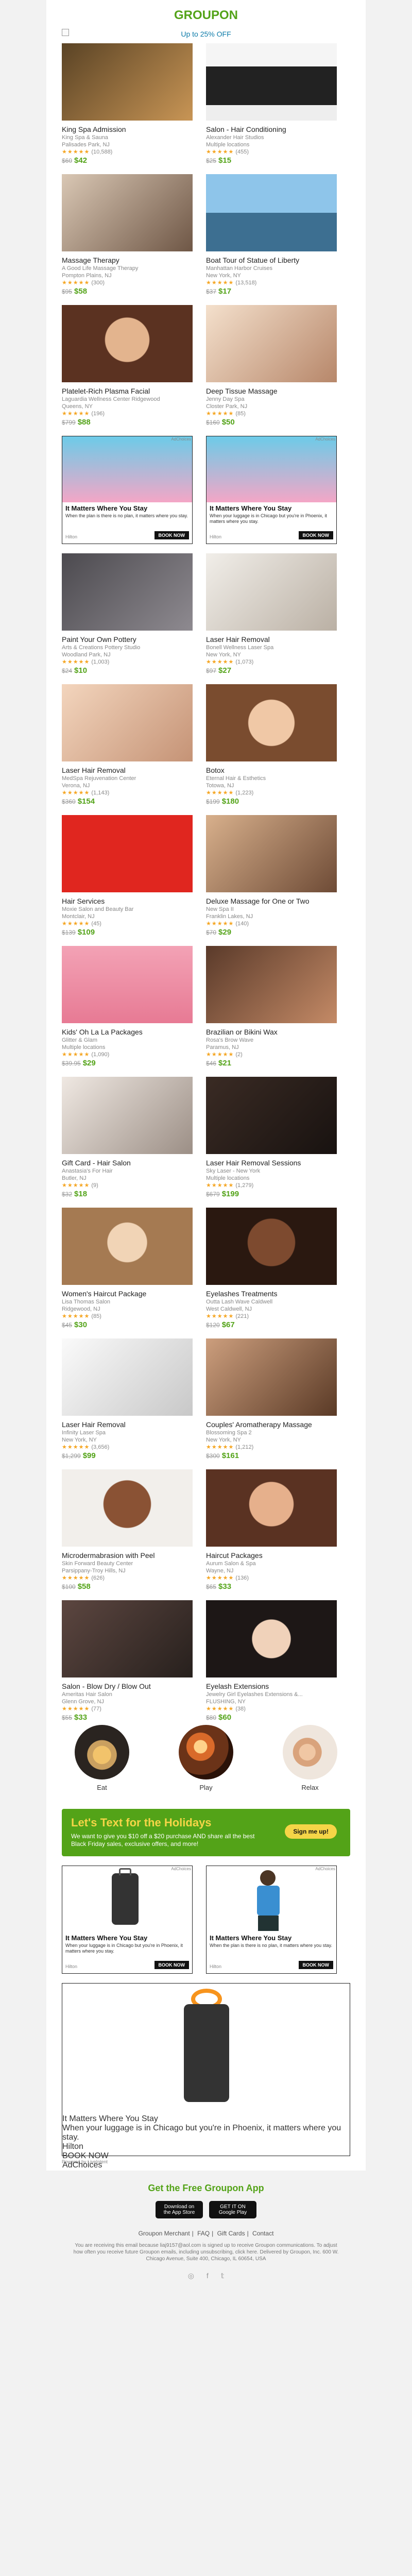 This screenshot has width=412, height=2576. Describe the element at coordinates (127, 1293) in the screenshot. I see `deal-title: Women's Haircut Package` at that location.